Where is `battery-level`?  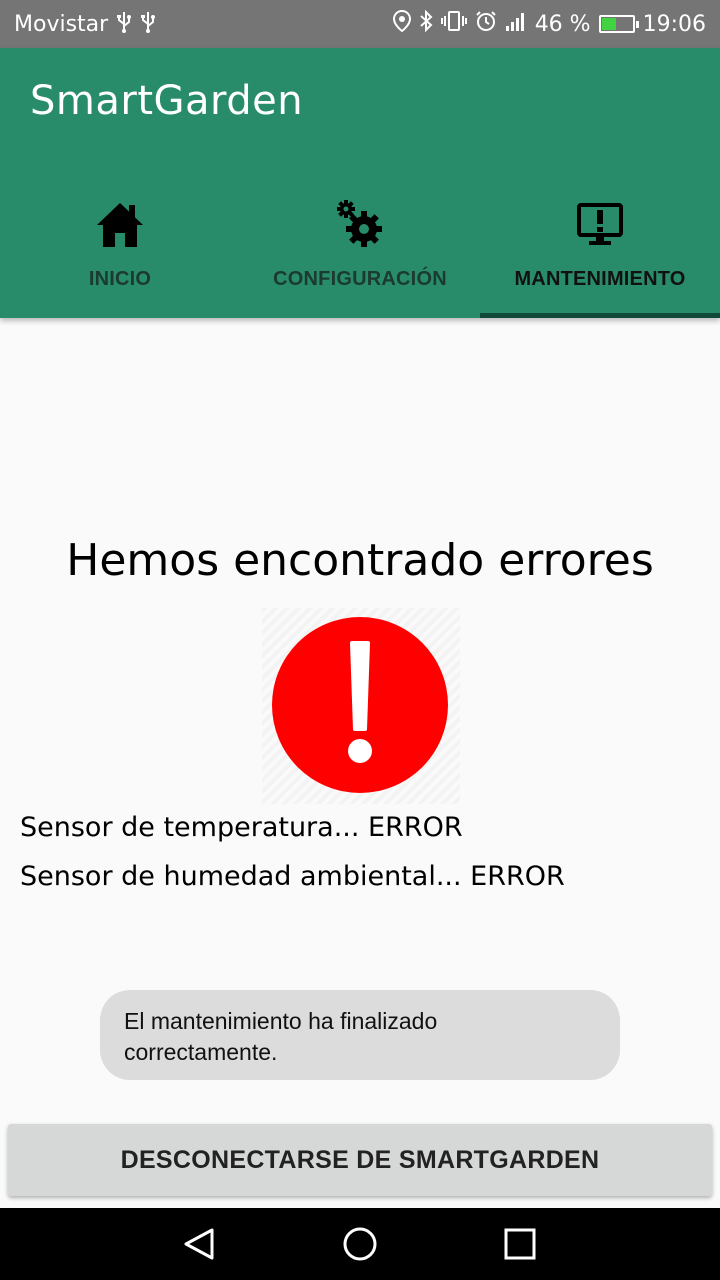
battery-level is located at coordinates (608, 24).